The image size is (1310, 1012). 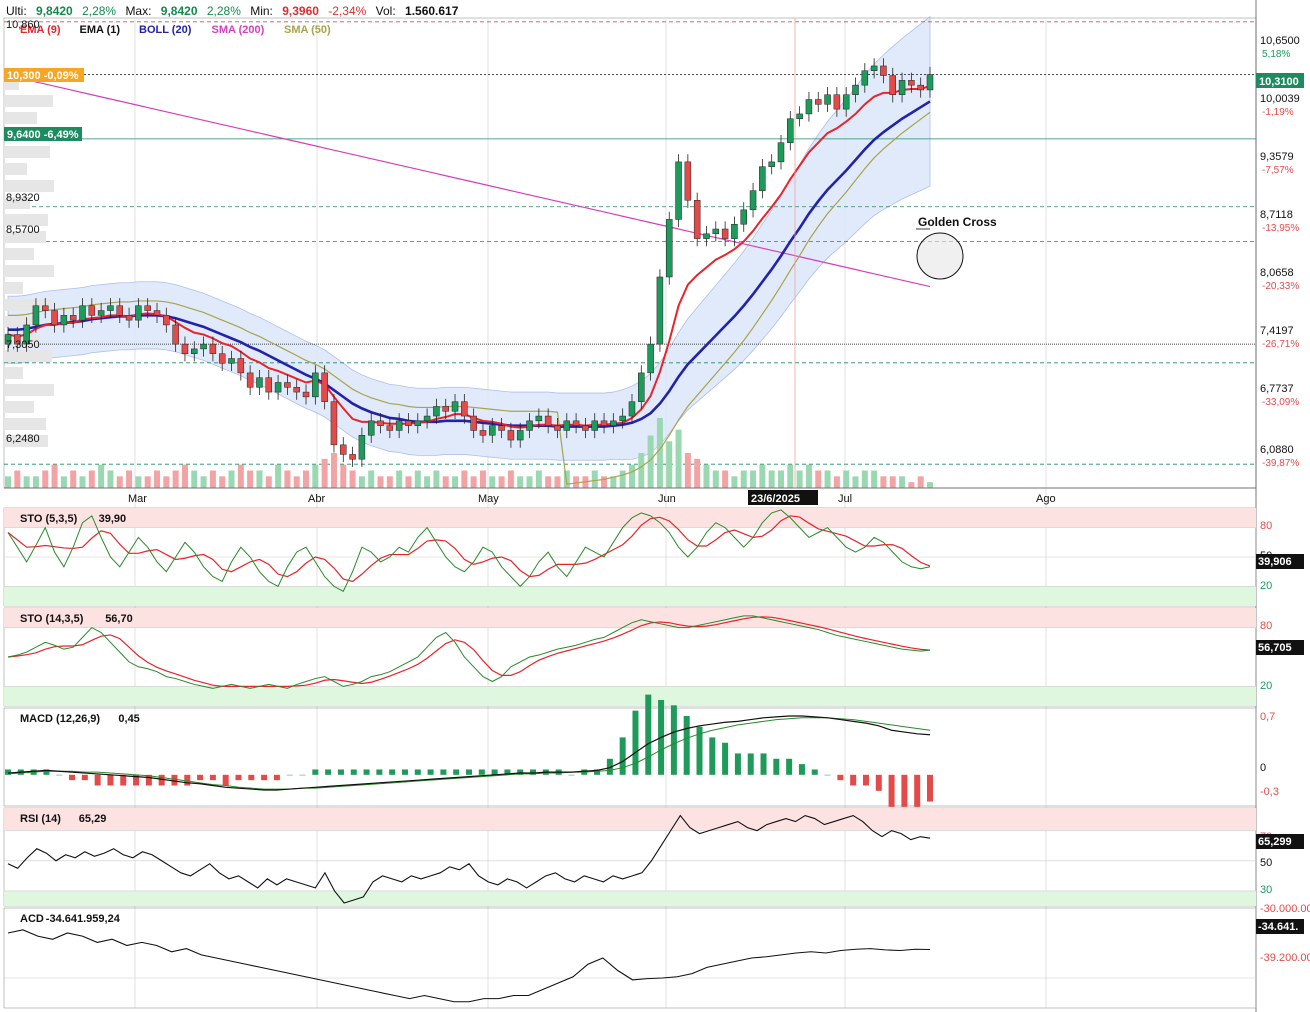 What do you see at coordinates (1285, 909) in the screenshot?
I see `indicator-axis-label: -30.000.000` at bounding box center [1285, 909].